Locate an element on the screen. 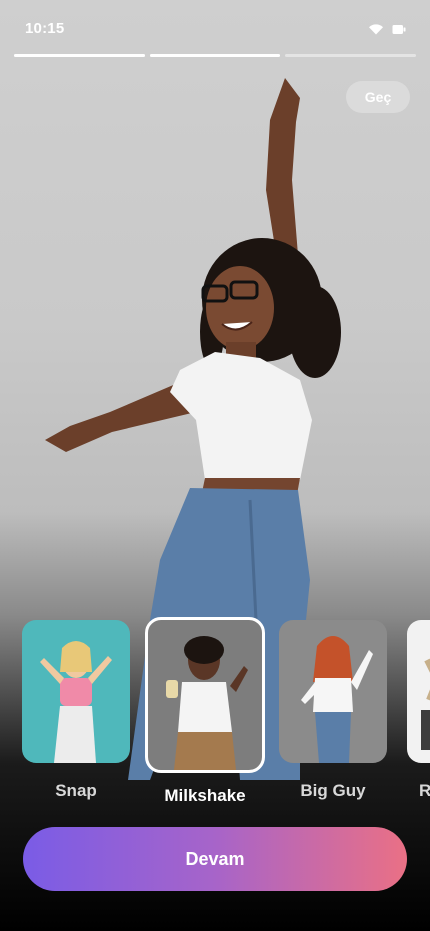 Image resolution: width=430 pixels, height=931 pixels. story-progress is located at coordinates (215, 55).